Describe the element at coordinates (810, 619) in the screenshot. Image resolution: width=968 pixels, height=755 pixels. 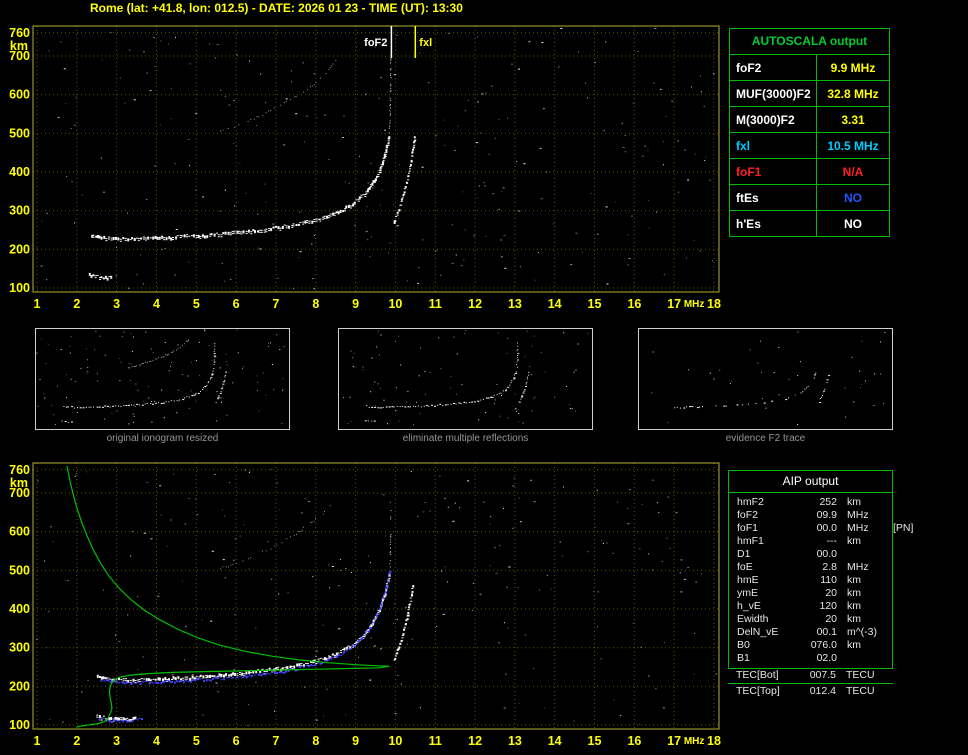
I see `aip-row: Ewidth 20 km` at that location.